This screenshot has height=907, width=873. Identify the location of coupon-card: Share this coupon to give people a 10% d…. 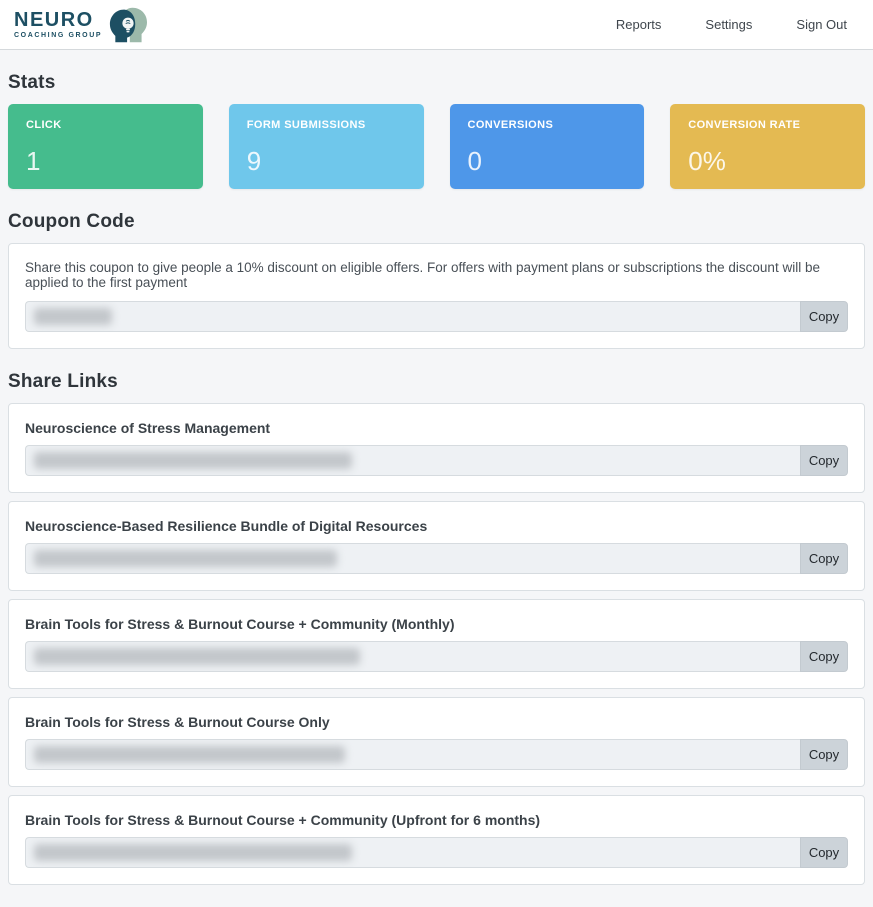
(436, 296).